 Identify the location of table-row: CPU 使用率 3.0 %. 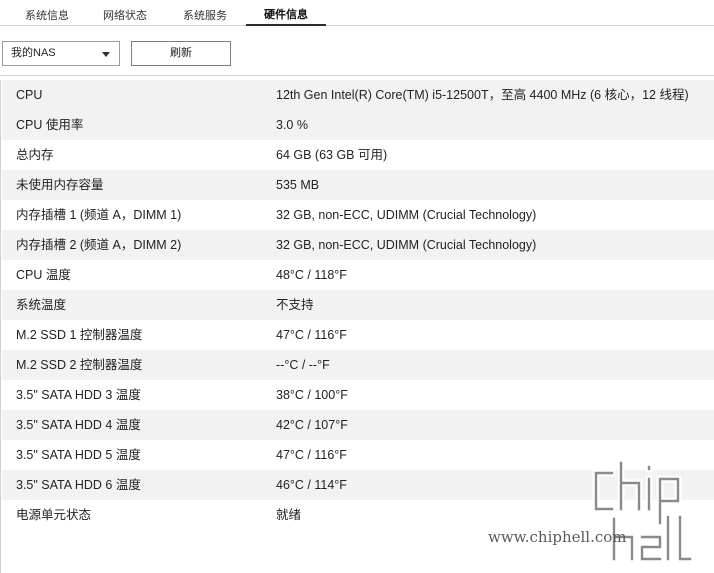
(358, 125).